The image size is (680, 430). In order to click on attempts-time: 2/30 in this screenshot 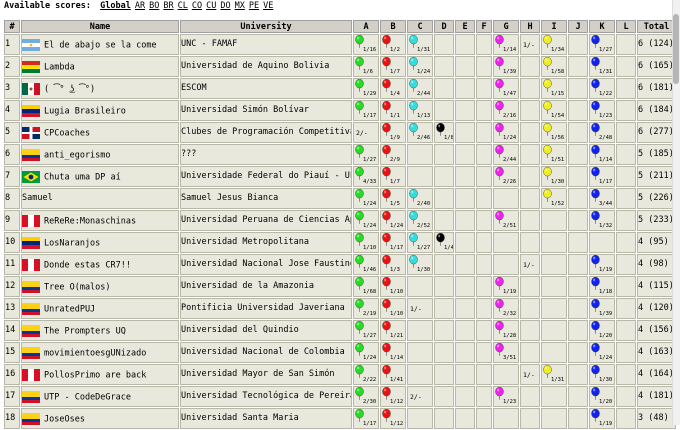, I will do `click(370, 402)`.